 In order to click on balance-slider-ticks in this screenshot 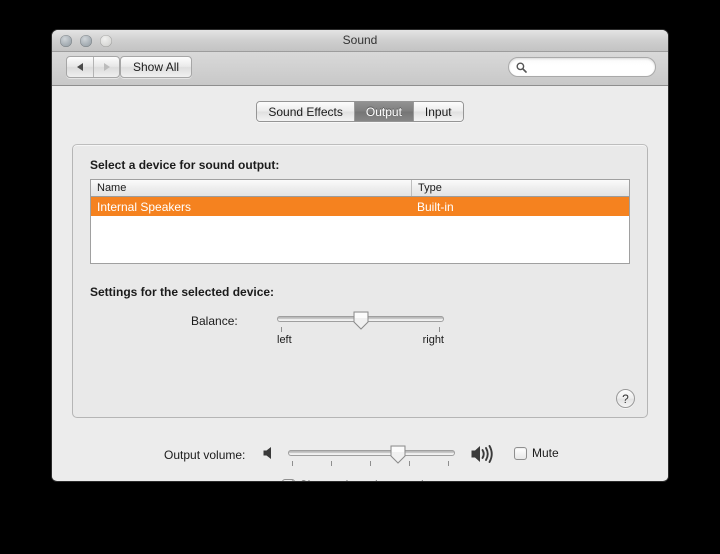, I will do `click(360, 330)`.